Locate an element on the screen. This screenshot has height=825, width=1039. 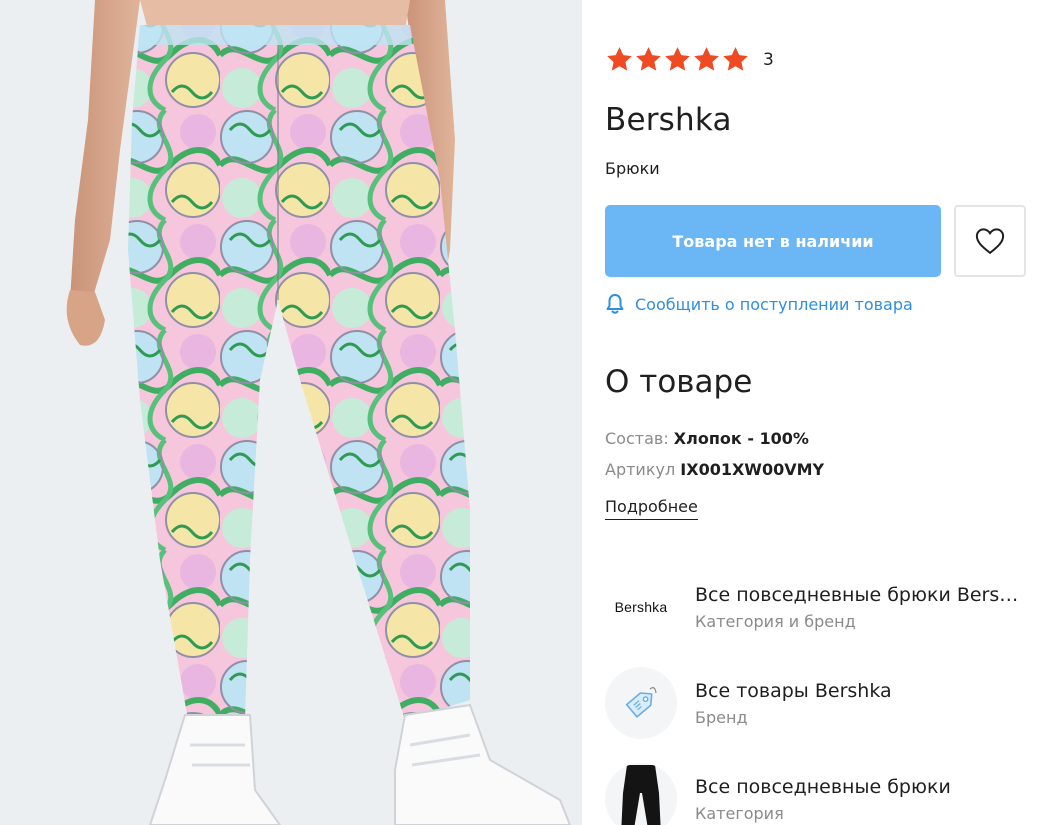
notify-availability-link: Сообщить о поступлении товара is located at coordinates (759, 304).